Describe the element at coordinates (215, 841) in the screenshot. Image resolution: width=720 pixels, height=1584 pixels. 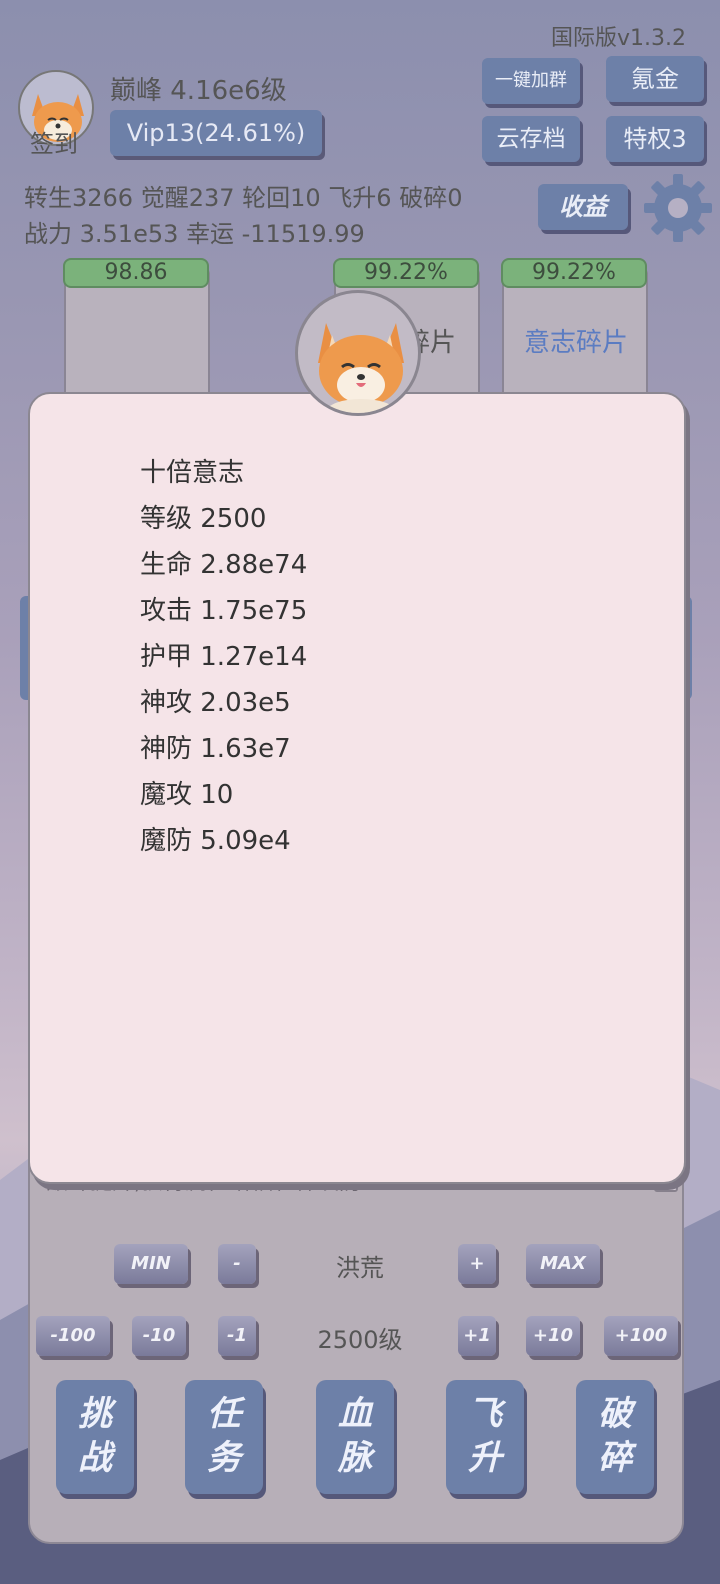
I see `modal-stat-line: 魔防 5.09e4` at that location.